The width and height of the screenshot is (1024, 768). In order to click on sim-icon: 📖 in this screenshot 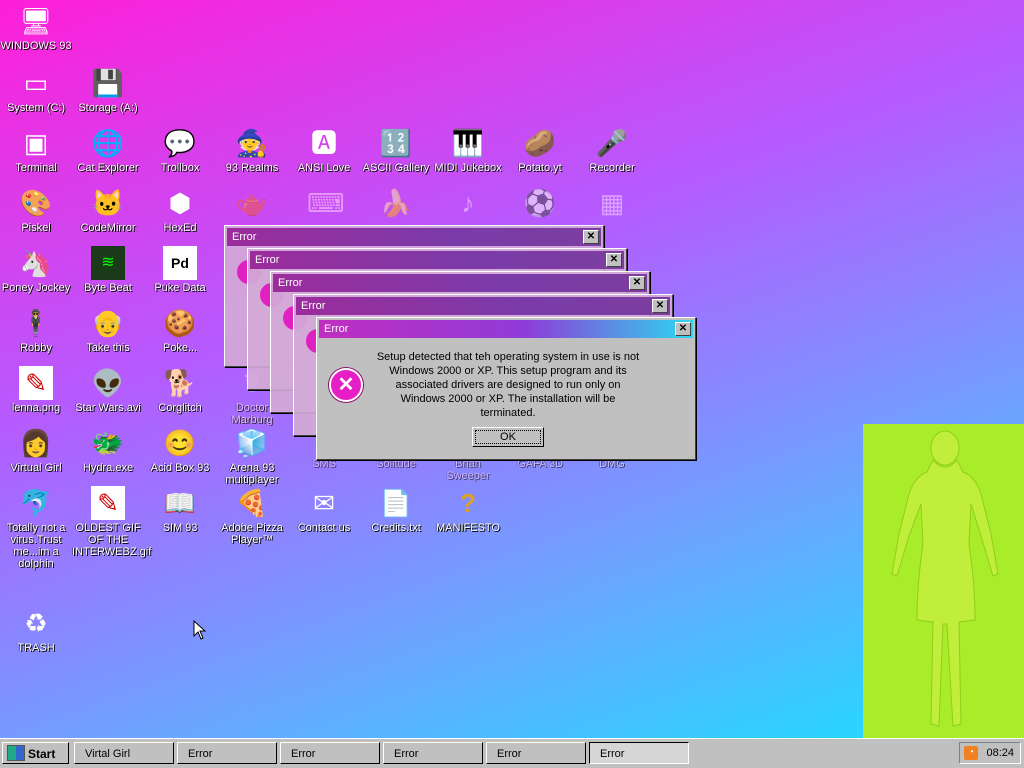, I will do `click(180, 503)`.